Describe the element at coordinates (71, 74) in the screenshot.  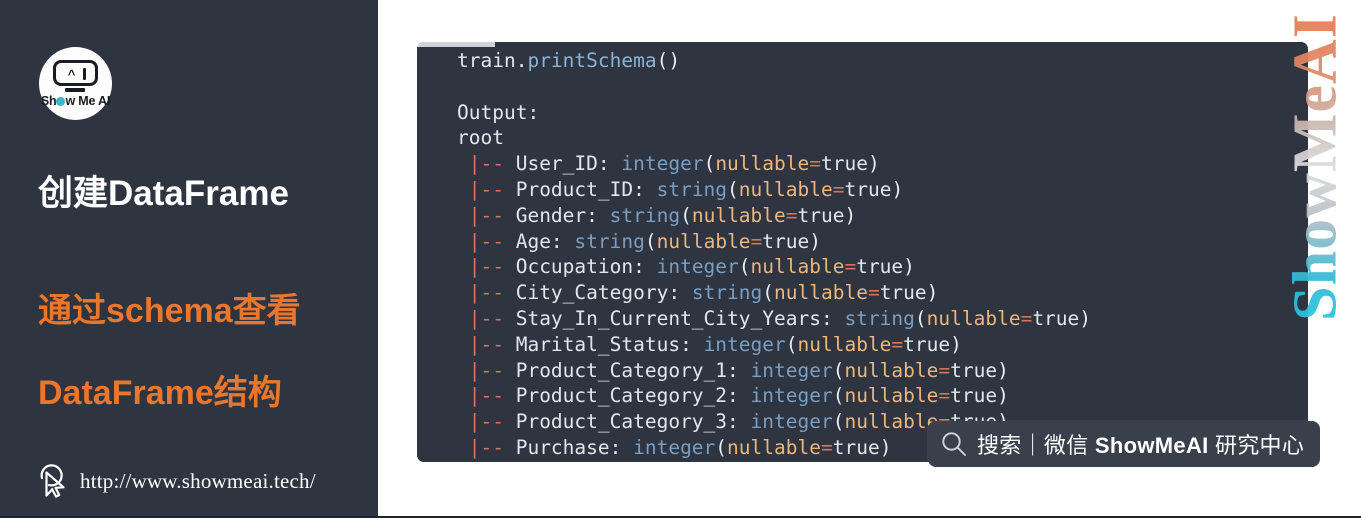
I see `logo-caret-glyph: ^` at that location.